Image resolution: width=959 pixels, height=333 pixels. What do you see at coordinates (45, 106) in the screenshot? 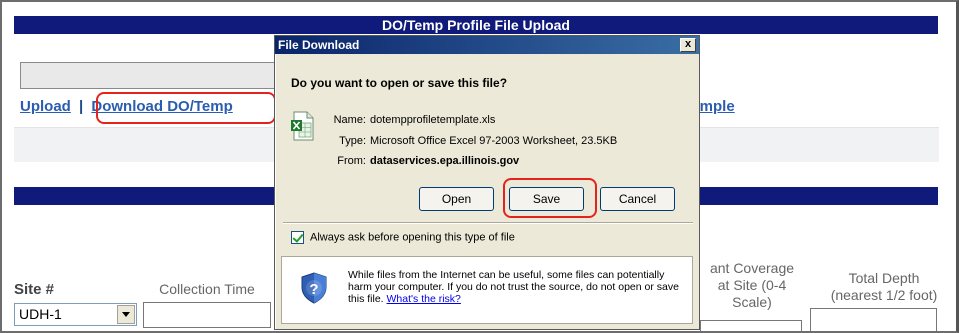
I see `upload-link: Upload` at bounding box center [45, 106].